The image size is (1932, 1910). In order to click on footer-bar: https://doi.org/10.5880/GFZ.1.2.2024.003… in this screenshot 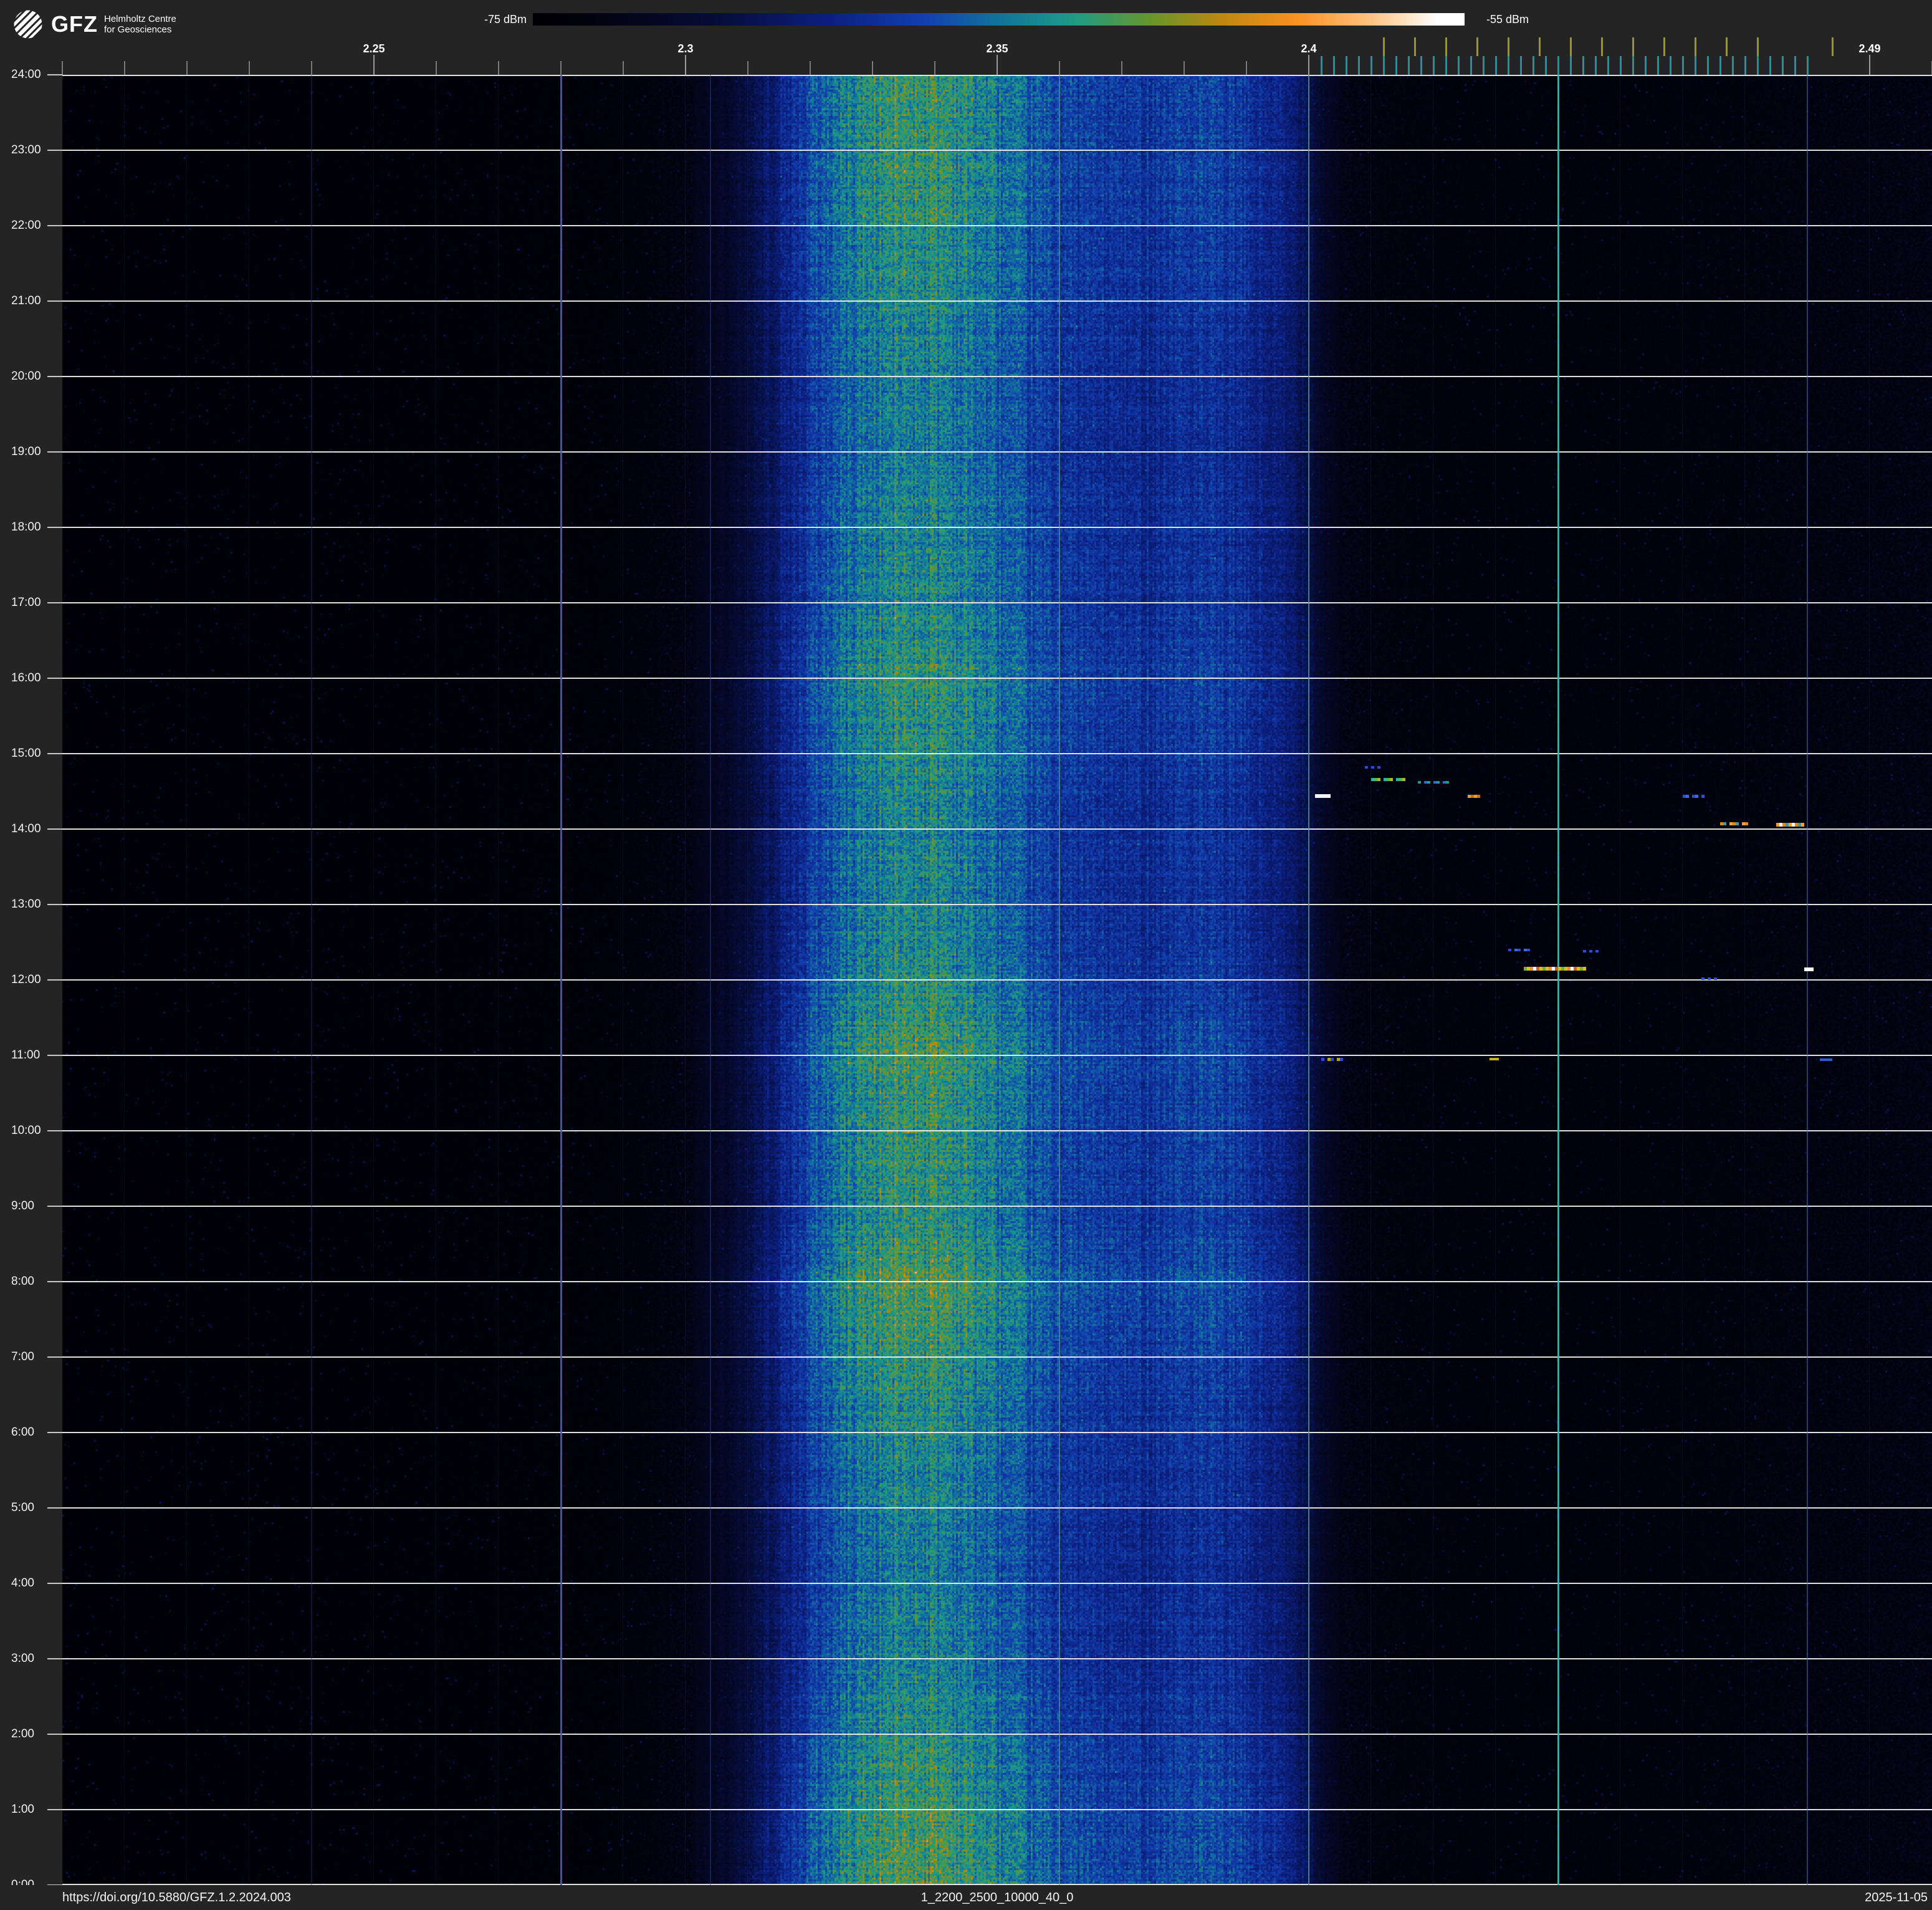, I will do `click(966, 1897)`.